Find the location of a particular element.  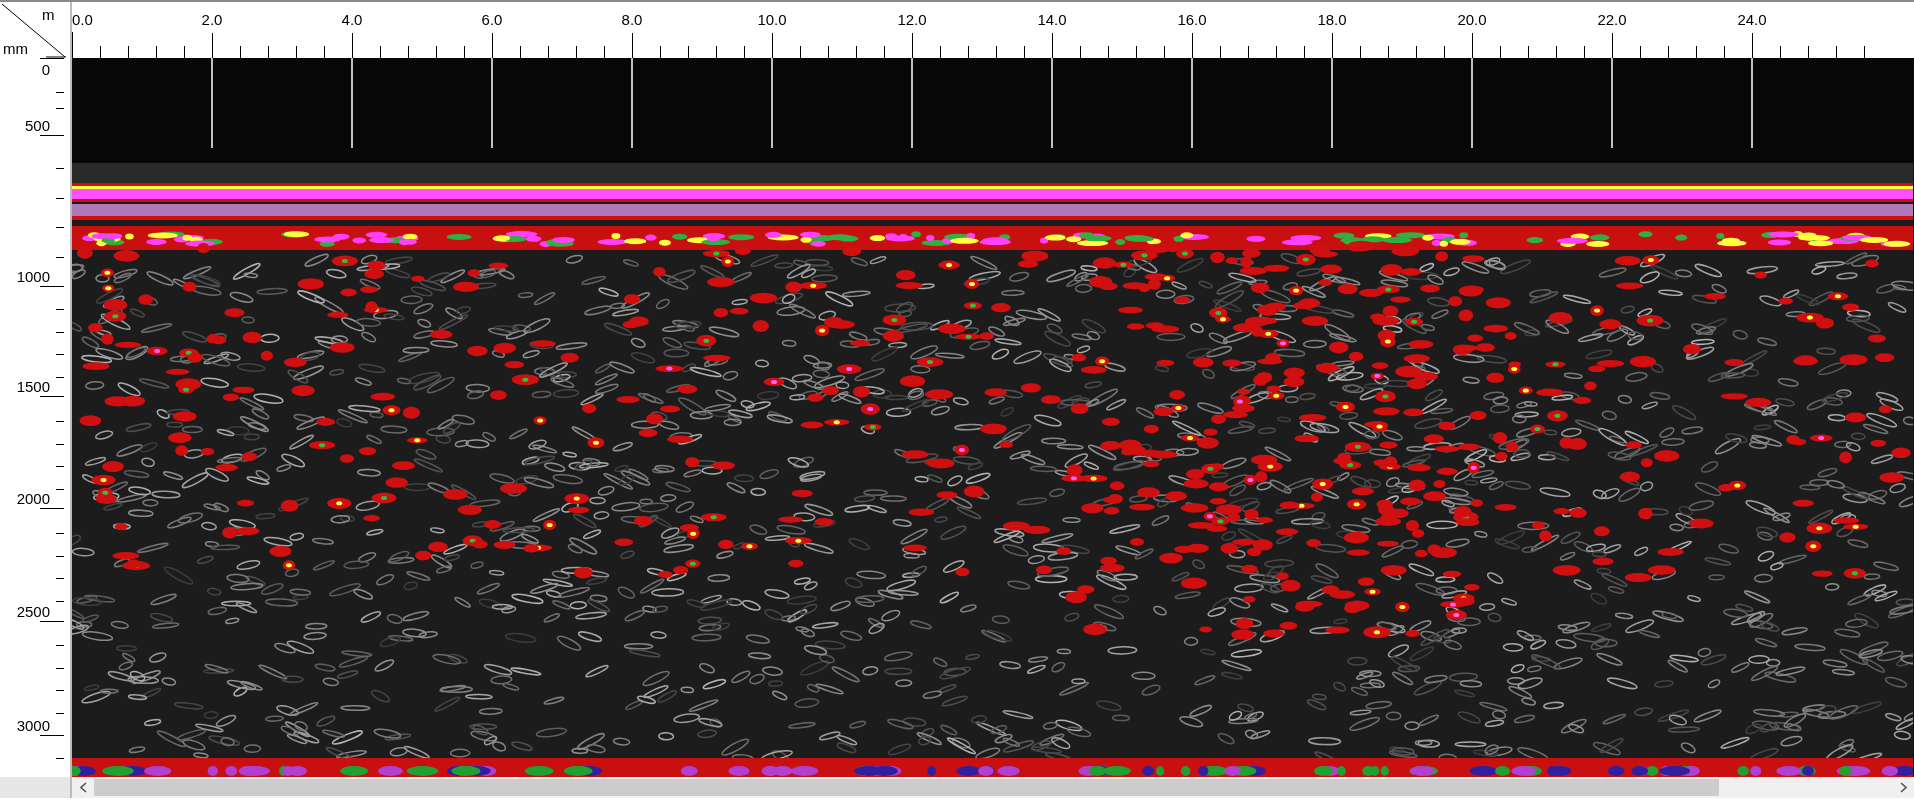

y-unit-label: mm is located at coordinates (15, 48).